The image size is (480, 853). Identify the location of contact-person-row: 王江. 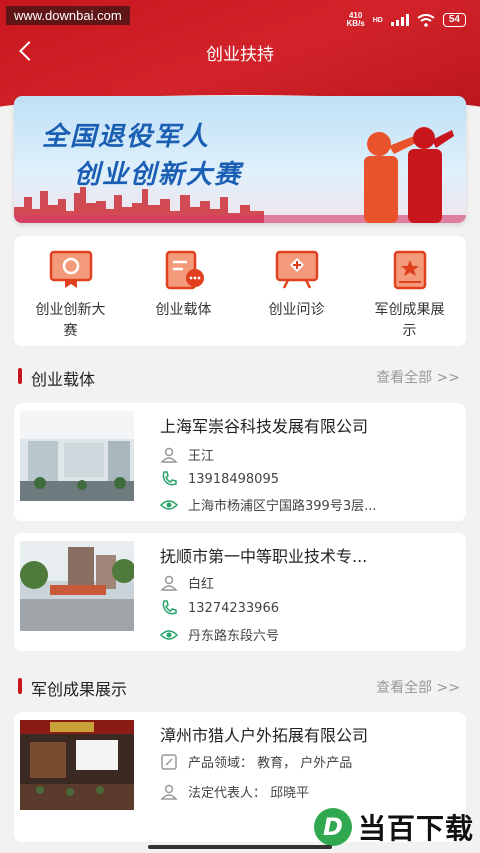
(294, 454).